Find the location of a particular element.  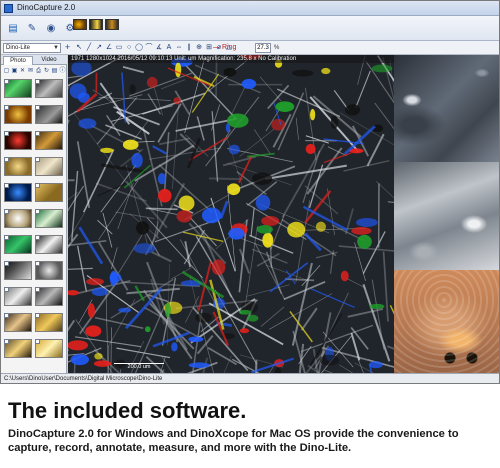

chevron-down-icon: ▼ is located at coordinates (56, 48).